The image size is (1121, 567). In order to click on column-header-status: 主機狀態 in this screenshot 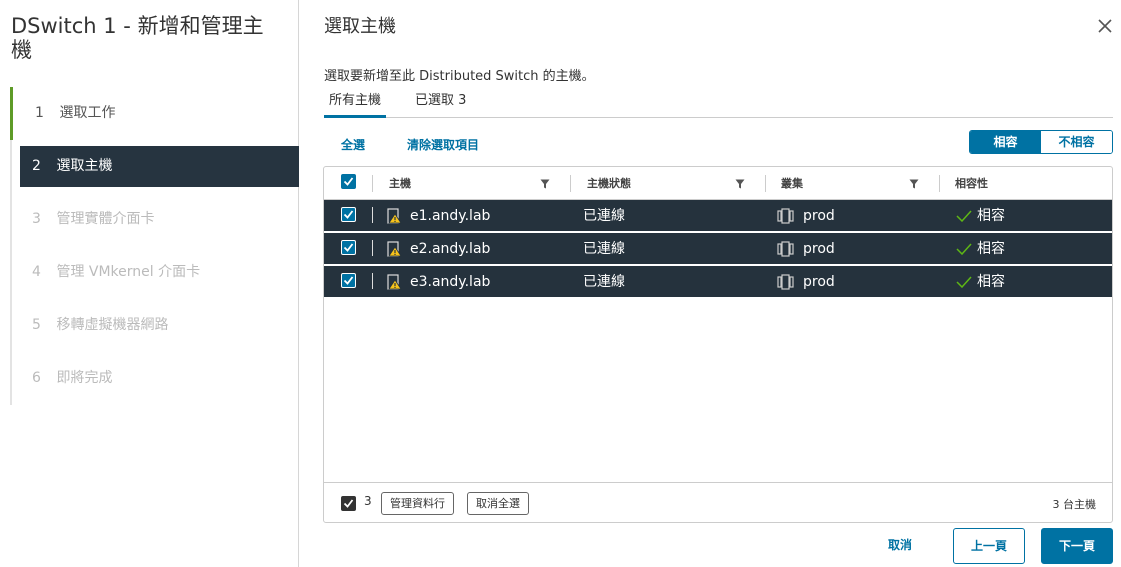, I will do `click(609, 183)`.